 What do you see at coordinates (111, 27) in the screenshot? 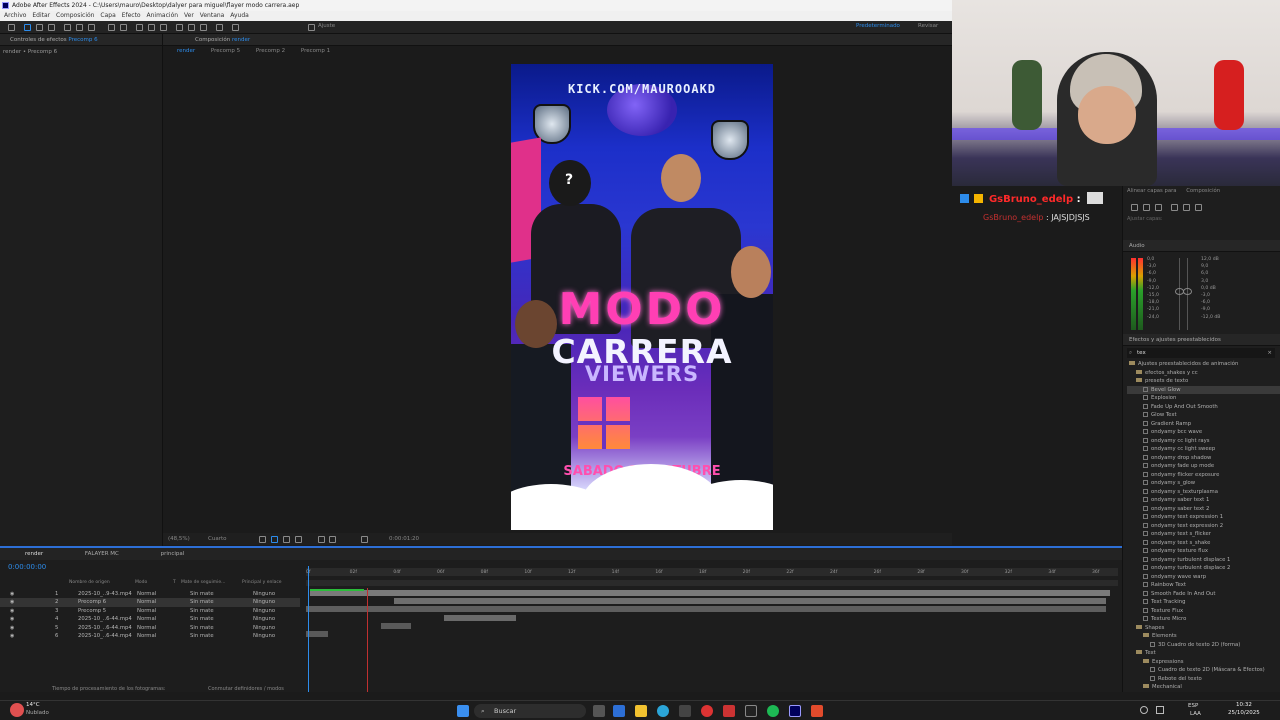
I see `rotate-tool-icon` at bounding box center [111, 27].